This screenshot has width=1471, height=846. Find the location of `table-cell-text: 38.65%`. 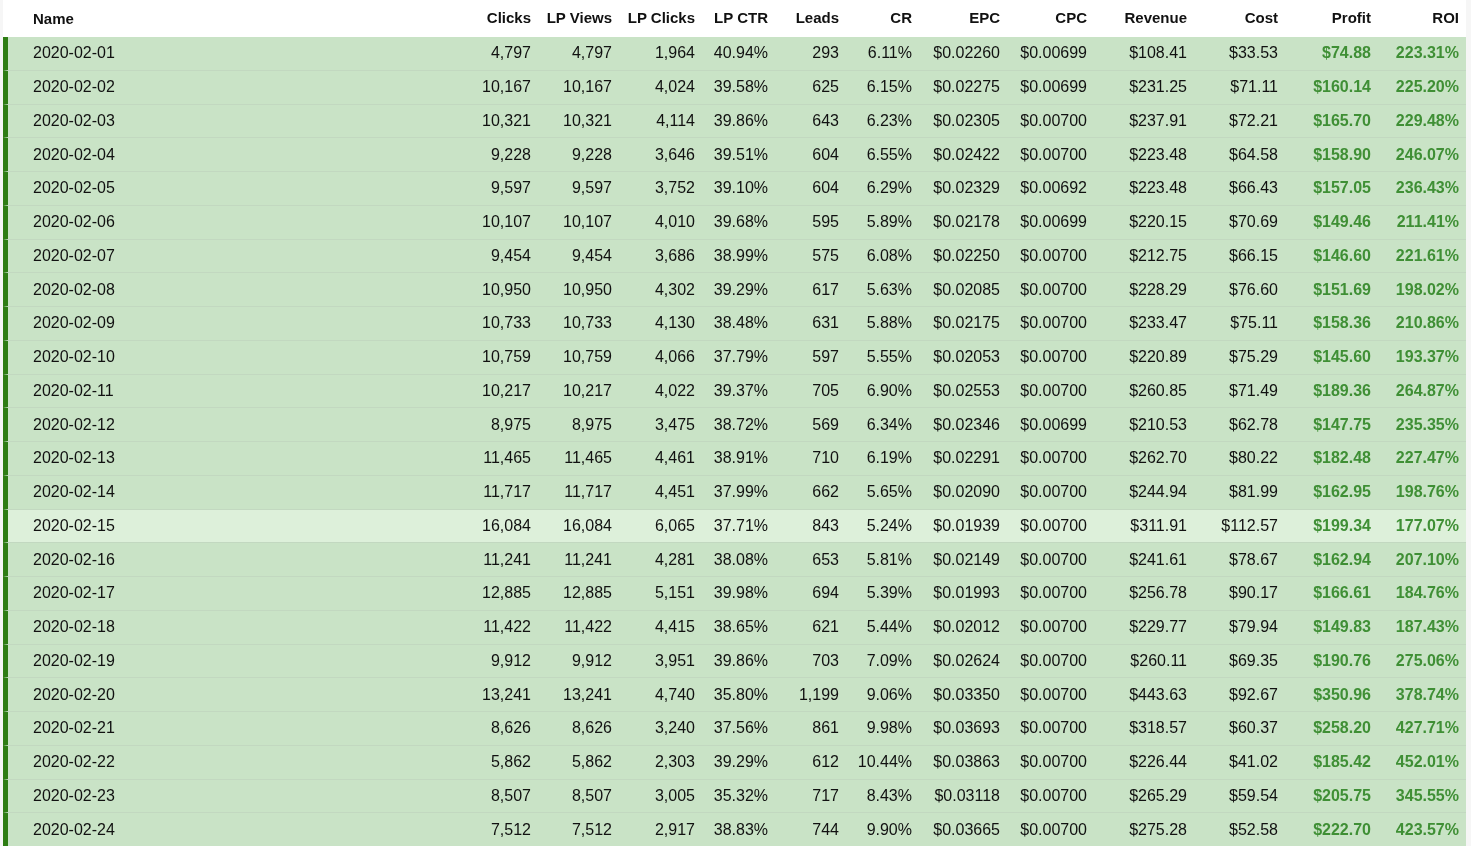

table-cell-text: 38.65% is located at coordinates (740, 627).